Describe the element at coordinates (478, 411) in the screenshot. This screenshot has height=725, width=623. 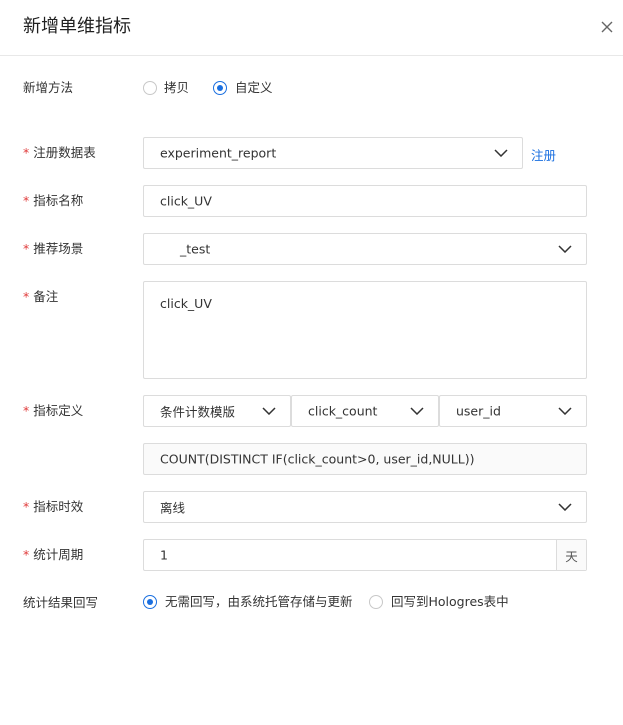
I see `id-field-value: user_id` at that location.